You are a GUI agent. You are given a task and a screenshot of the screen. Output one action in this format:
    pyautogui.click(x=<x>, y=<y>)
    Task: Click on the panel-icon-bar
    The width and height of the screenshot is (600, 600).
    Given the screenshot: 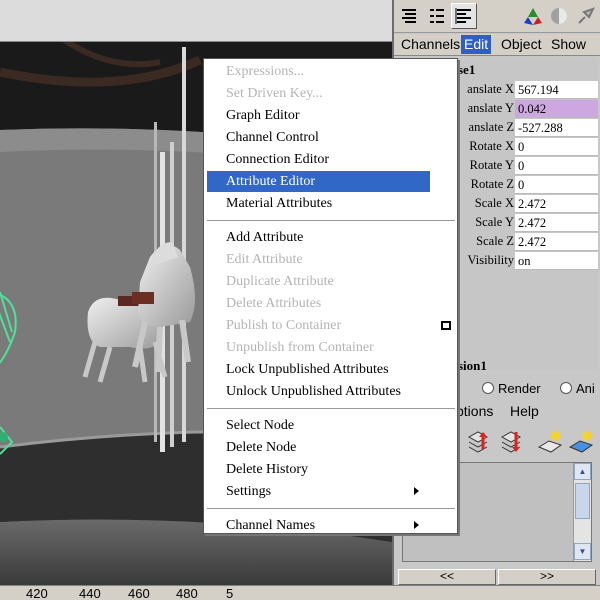 What is the action you would take?
    pyautogui.click(x=497, y=16)
    